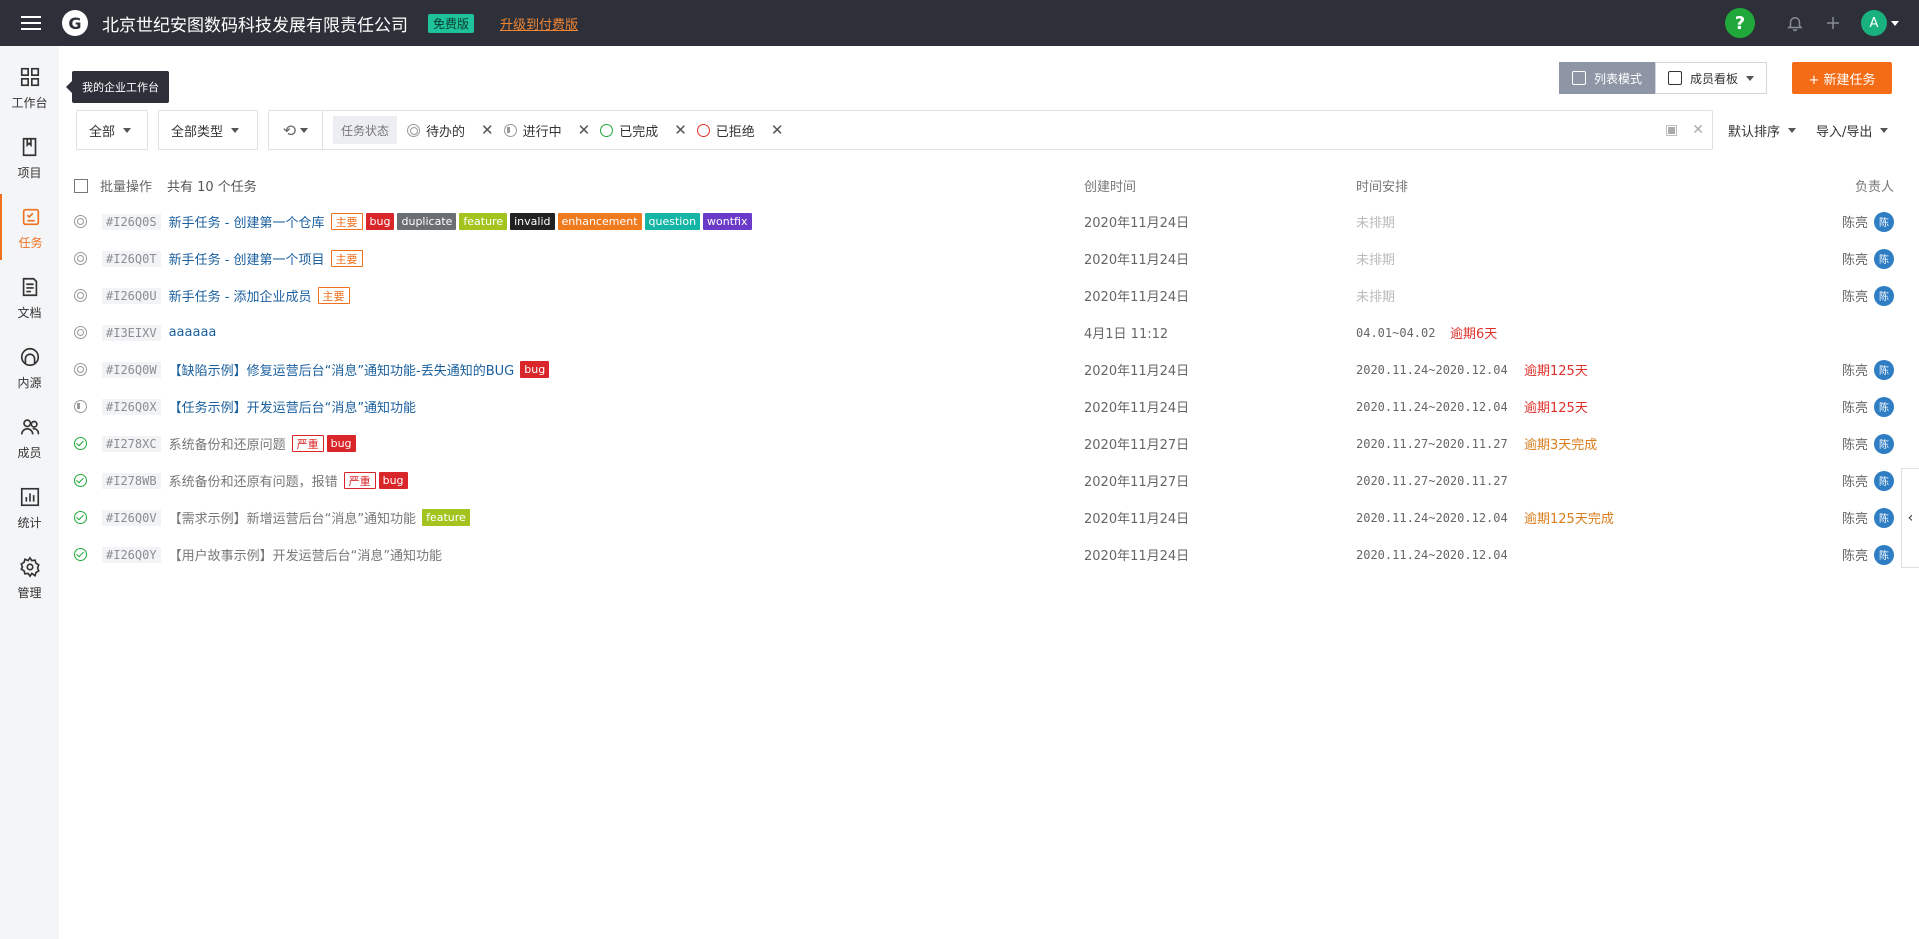 The width and height of the screenshot is (1919, 939). I want to click on help-button: ?, so click(1740, 23).